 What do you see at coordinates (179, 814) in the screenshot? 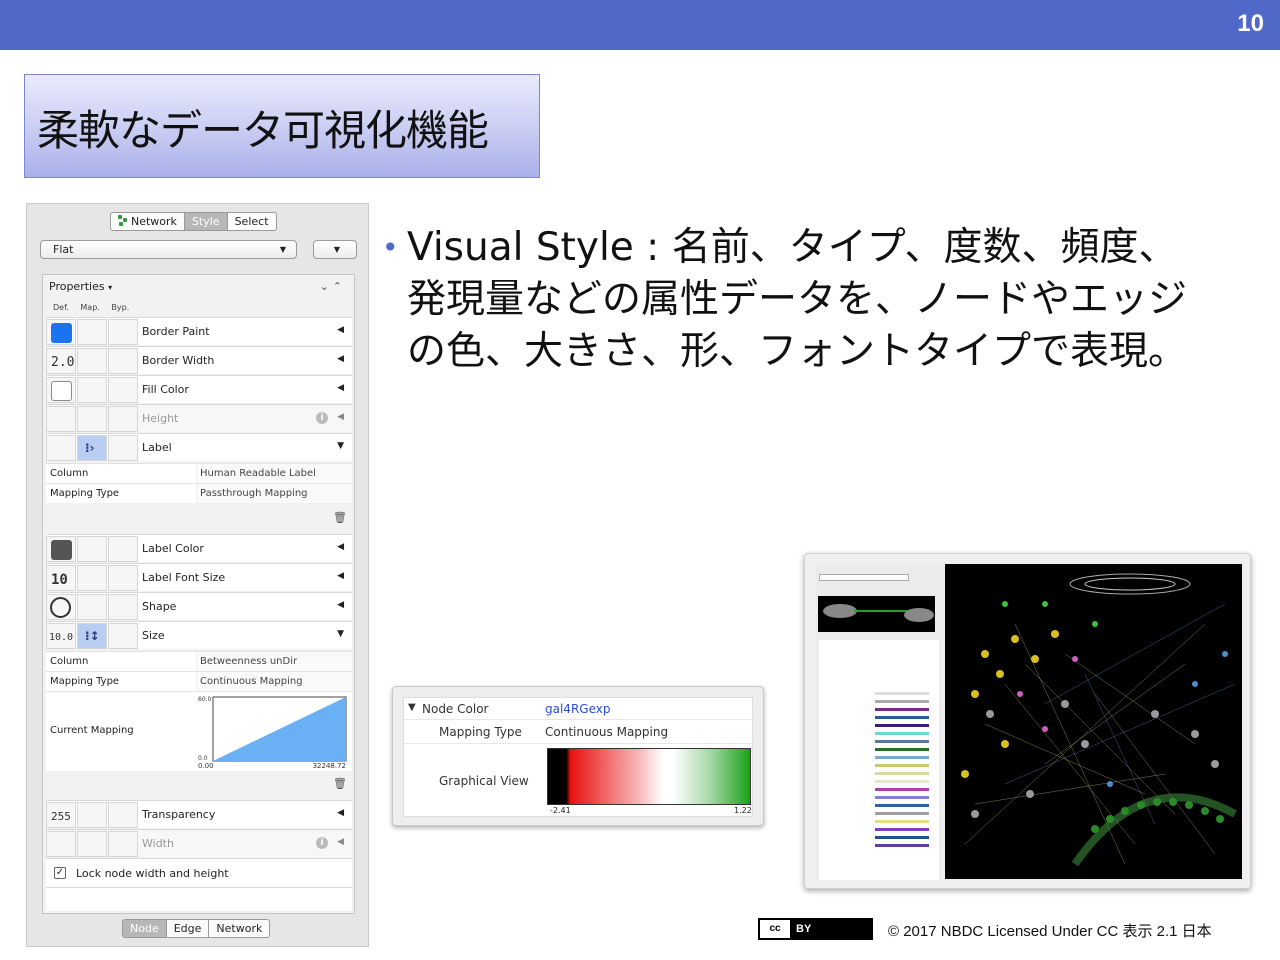
I see `property-label: Transparency` at bounding box center [179, 814].